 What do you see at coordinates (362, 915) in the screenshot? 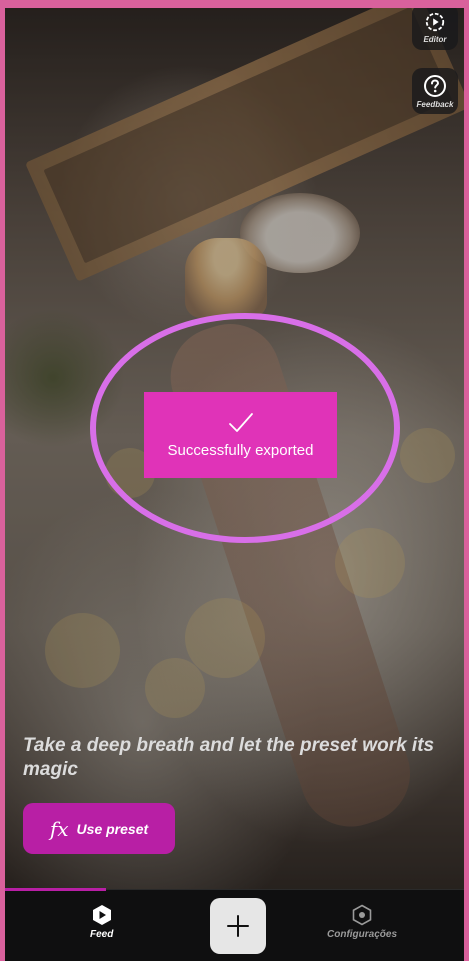
I see `hexagon-settings-icon` at bounding box center [362, 915].